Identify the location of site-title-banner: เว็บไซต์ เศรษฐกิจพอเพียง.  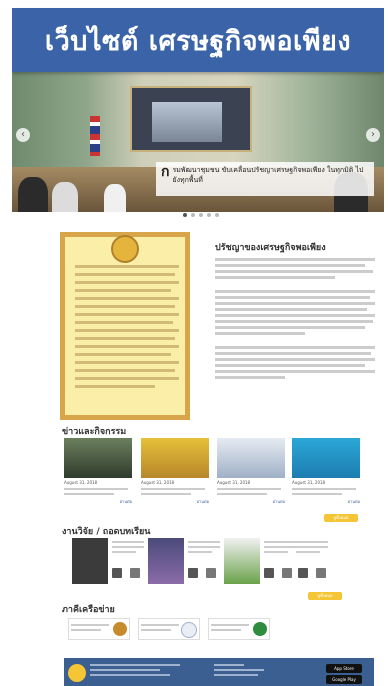
(198, 40).